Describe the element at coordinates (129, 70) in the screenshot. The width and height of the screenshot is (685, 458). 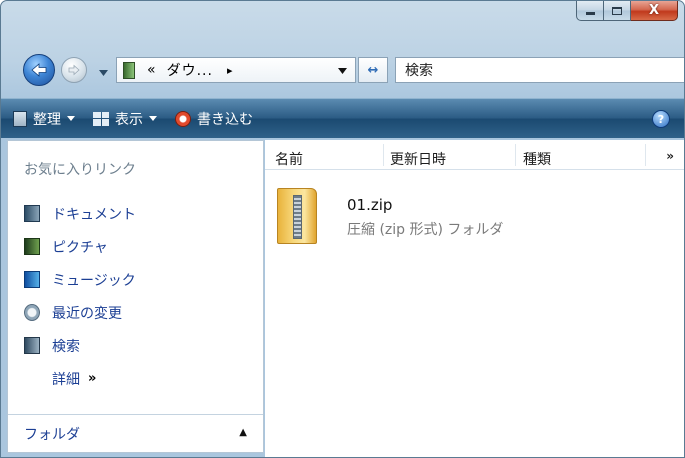
I see `folder-icon` at that location.